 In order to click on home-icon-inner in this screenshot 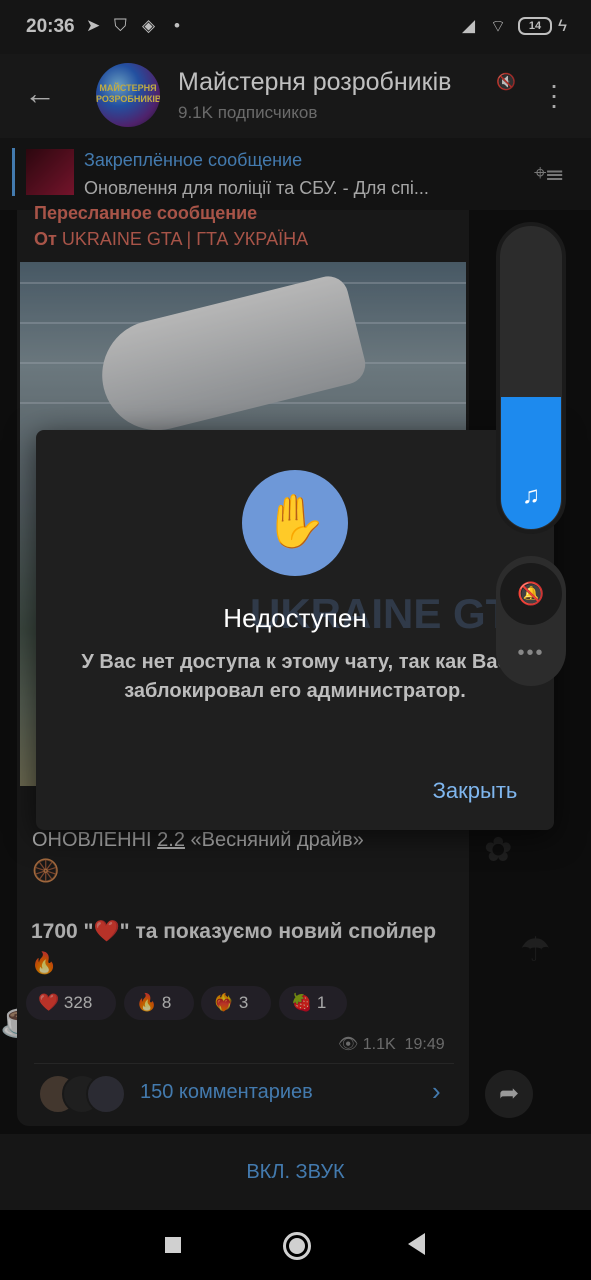, I will do `click(297, 1246)`.